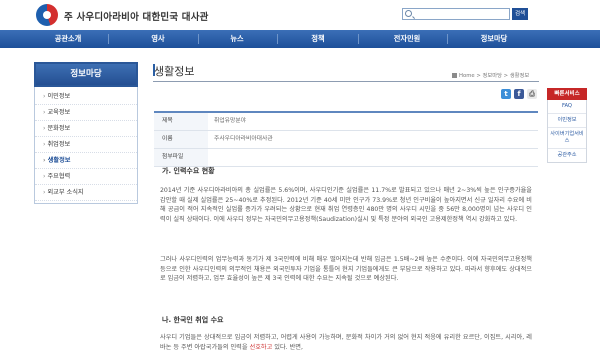  Describe the element at coordinates (567, 155) in the screenshot. I see `quick-link-address: 공관주소` at that location.